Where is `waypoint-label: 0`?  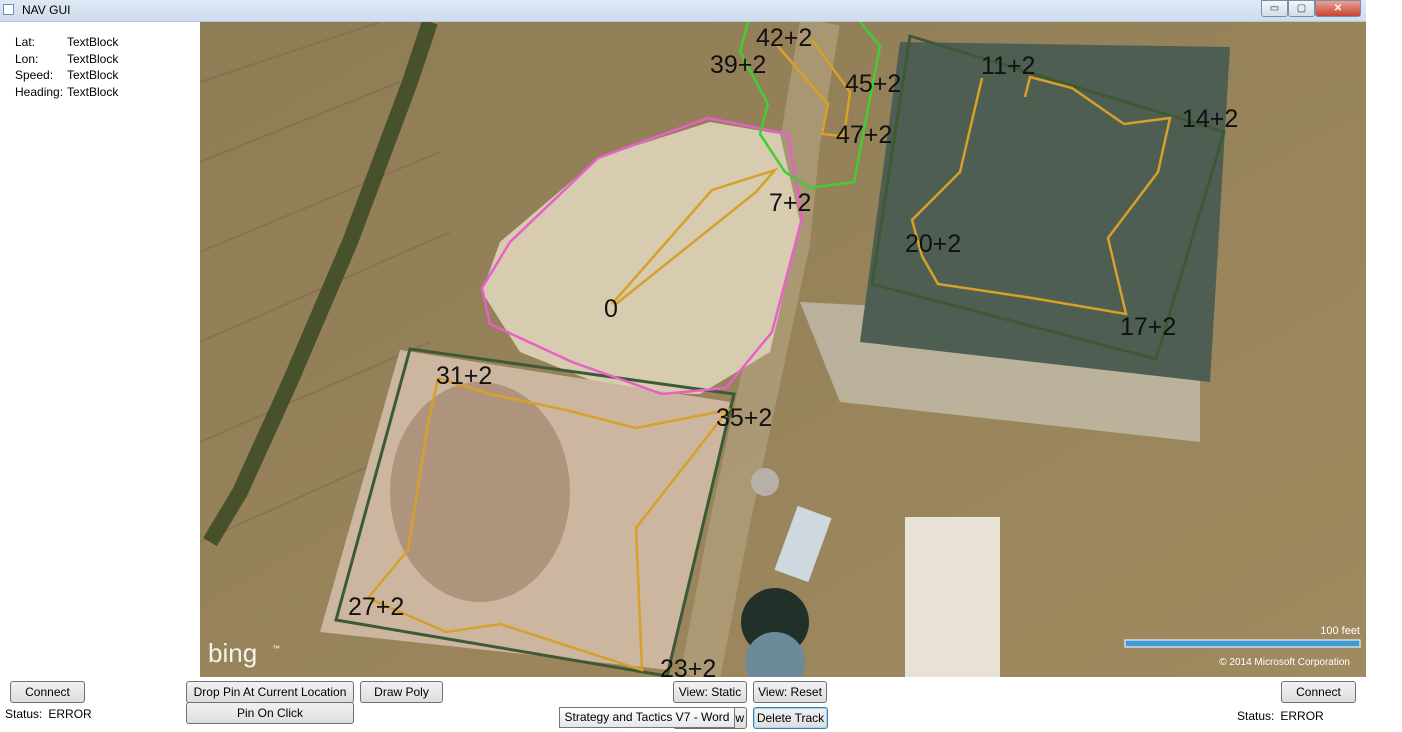 waypoint-label: 0 is located at coordinates (611, 309).